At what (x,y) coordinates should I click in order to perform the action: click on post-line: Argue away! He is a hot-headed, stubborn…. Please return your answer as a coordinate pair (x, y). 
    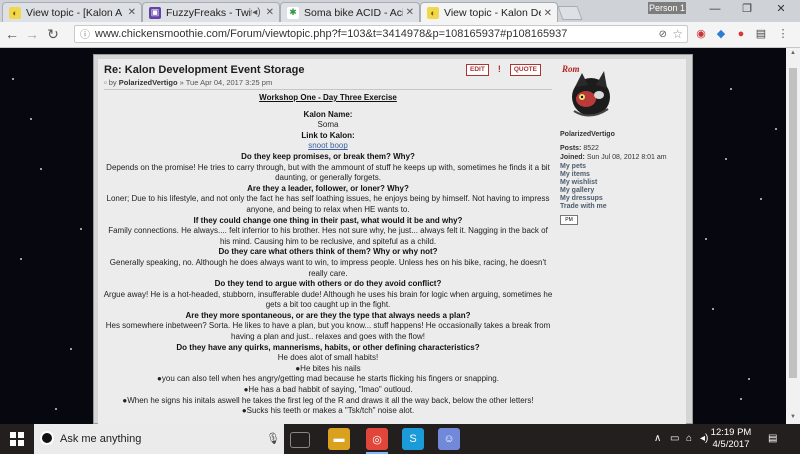
    Looking at the image, I should click on (328, 299).